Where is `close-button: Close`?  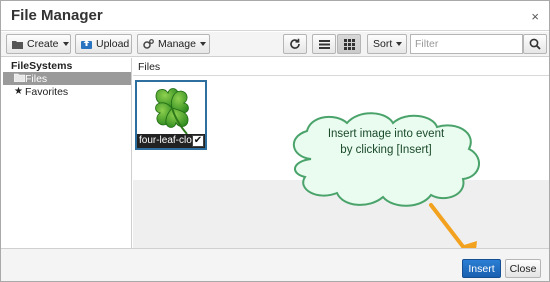 close-button: Close is located at coordinates (523, 268).